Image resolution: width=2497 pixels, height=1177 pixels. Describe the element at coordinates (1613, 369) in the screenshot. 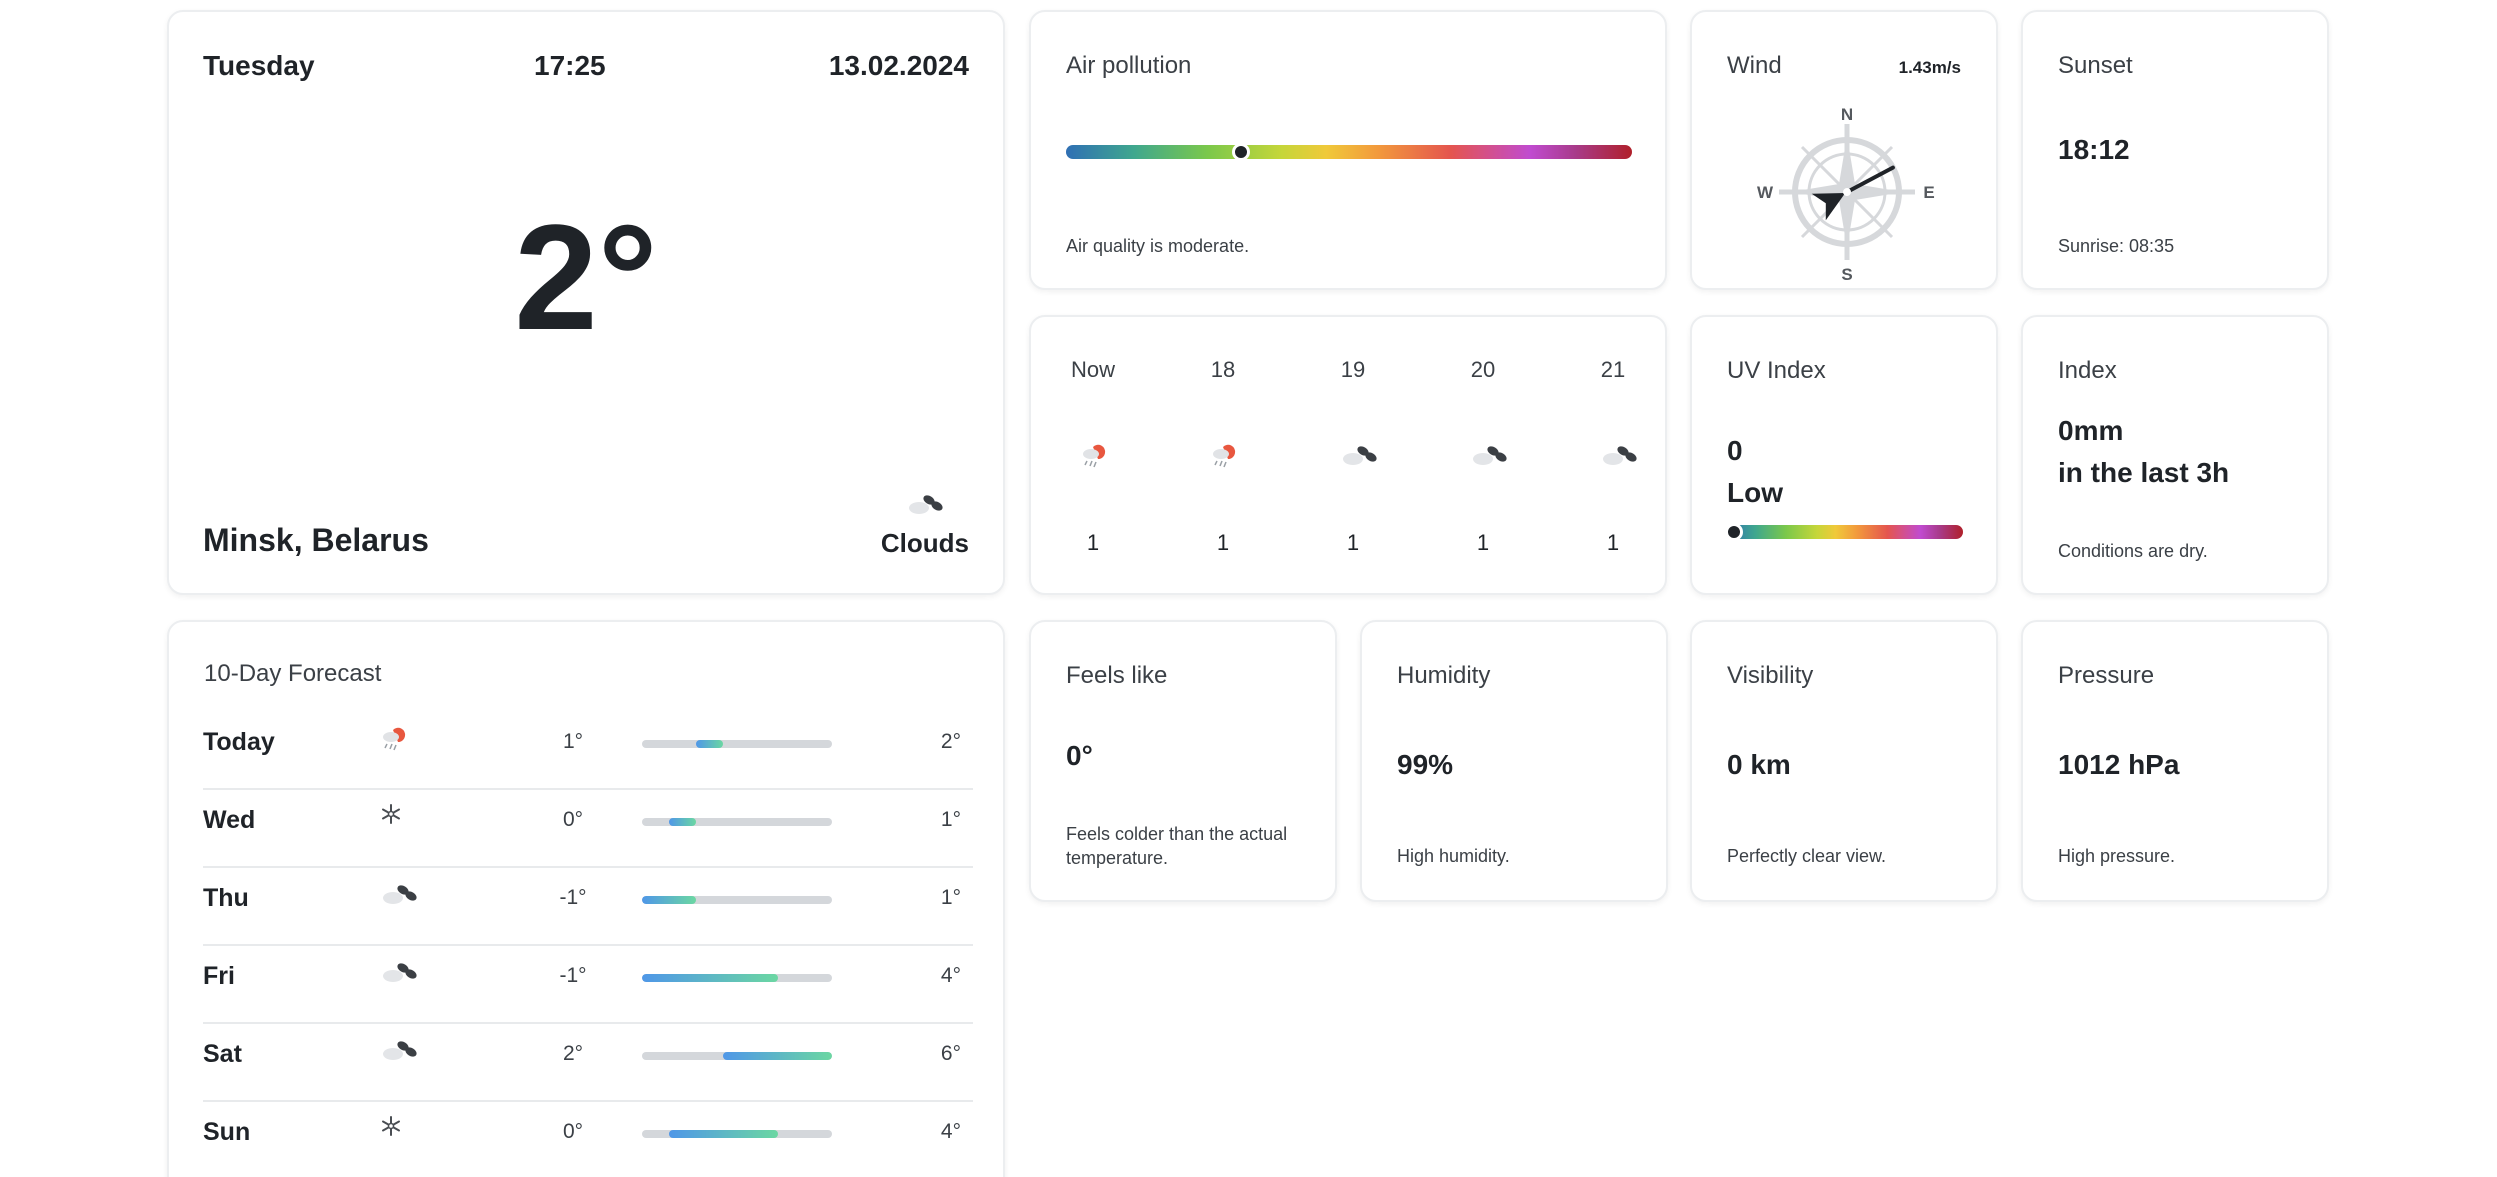

I see `hourly-time: 21` at that location.